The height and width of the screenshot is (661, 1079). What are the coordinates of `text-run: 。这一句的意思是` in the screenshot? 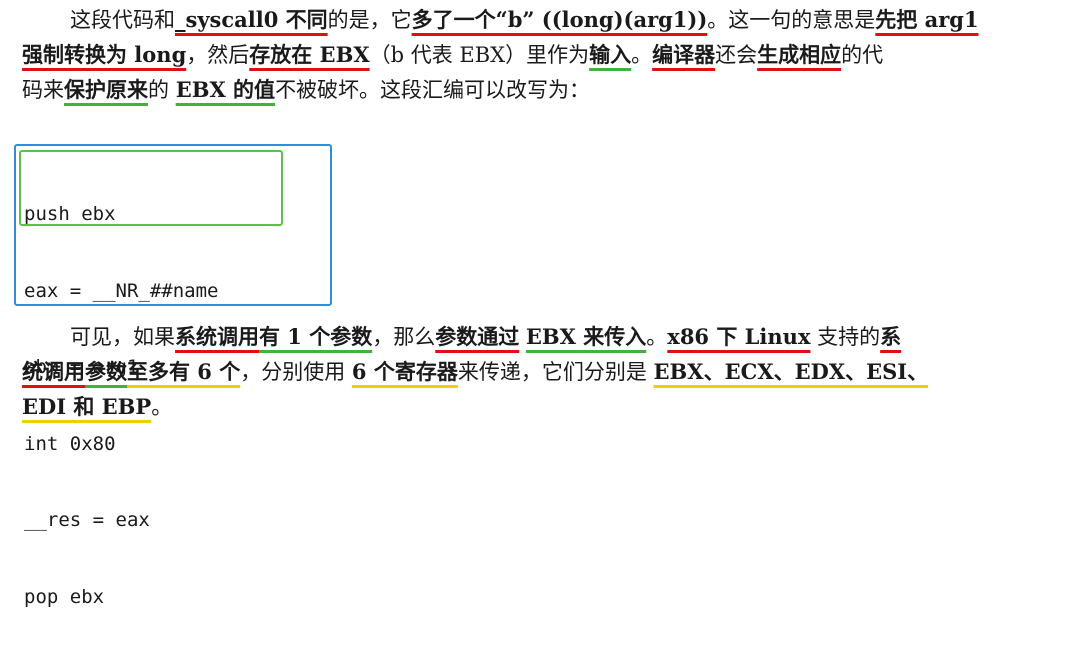 It's located at (791, 20).